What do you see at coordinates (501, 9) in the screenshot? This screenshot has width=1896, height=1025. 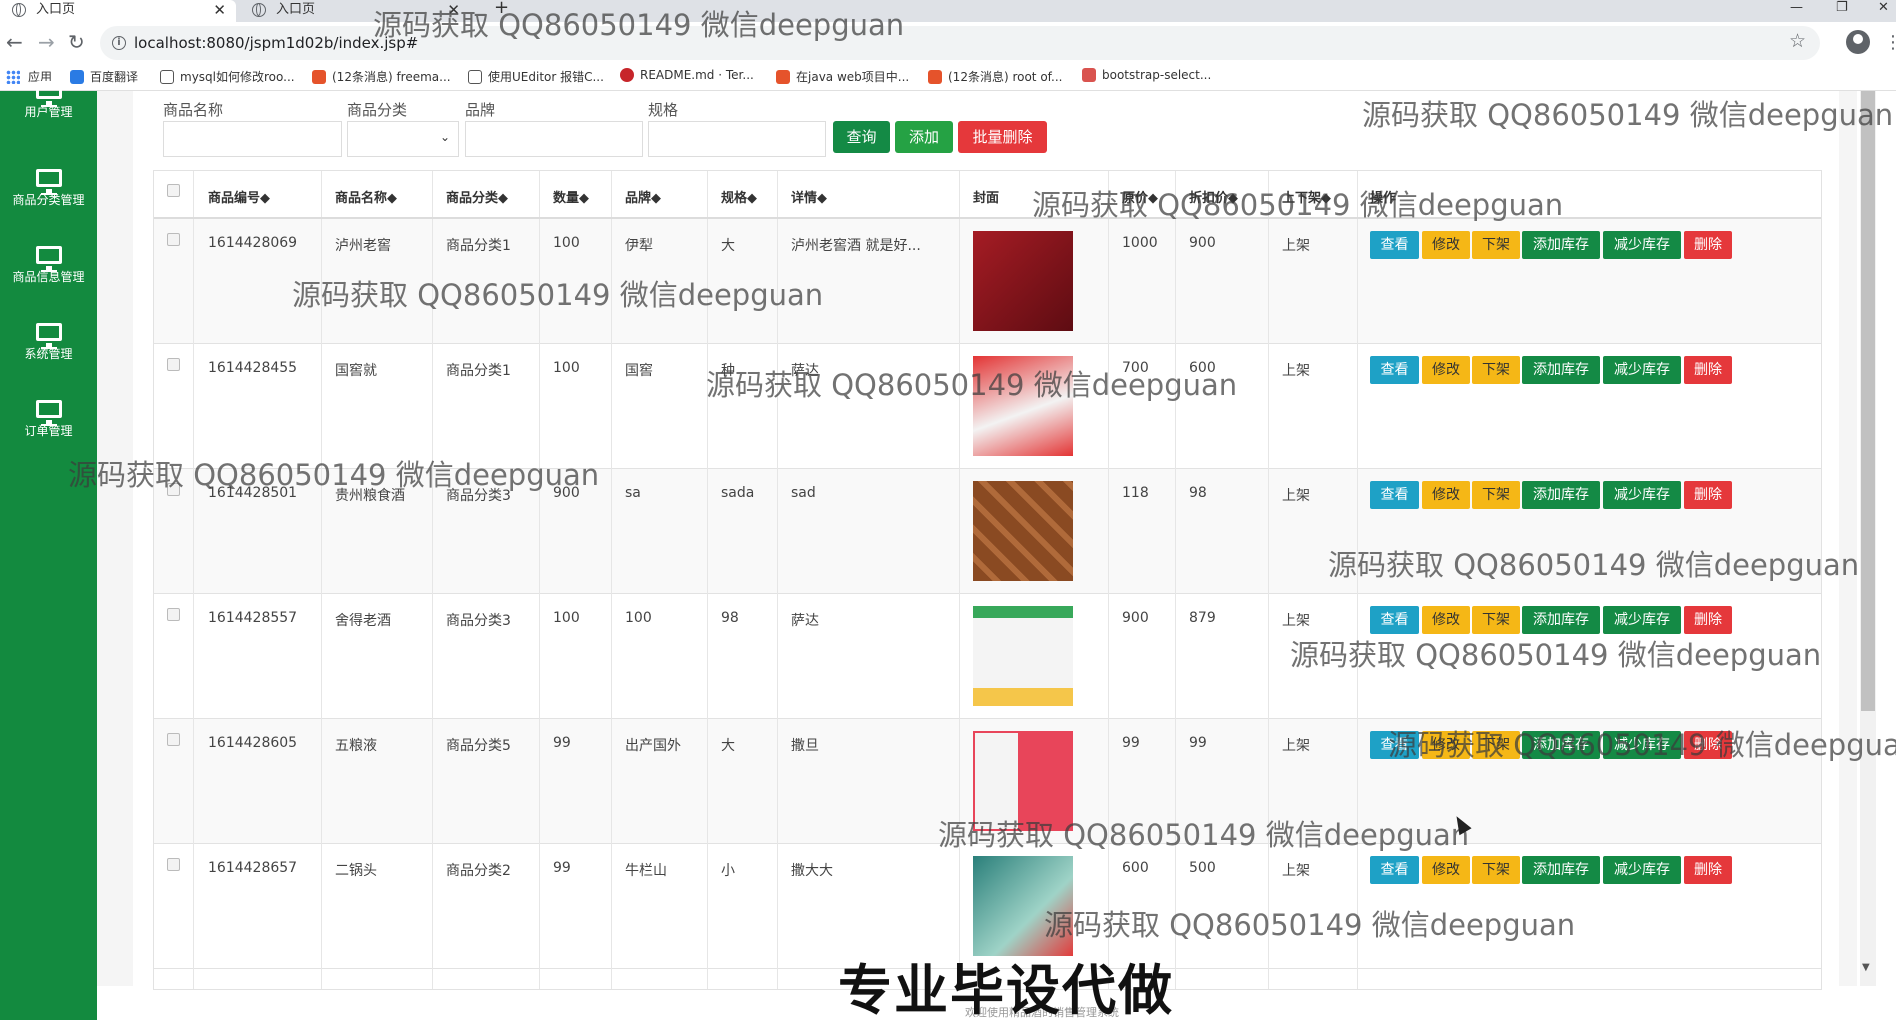 I see `new-tab-button: +` at bounding box center [501, 9].